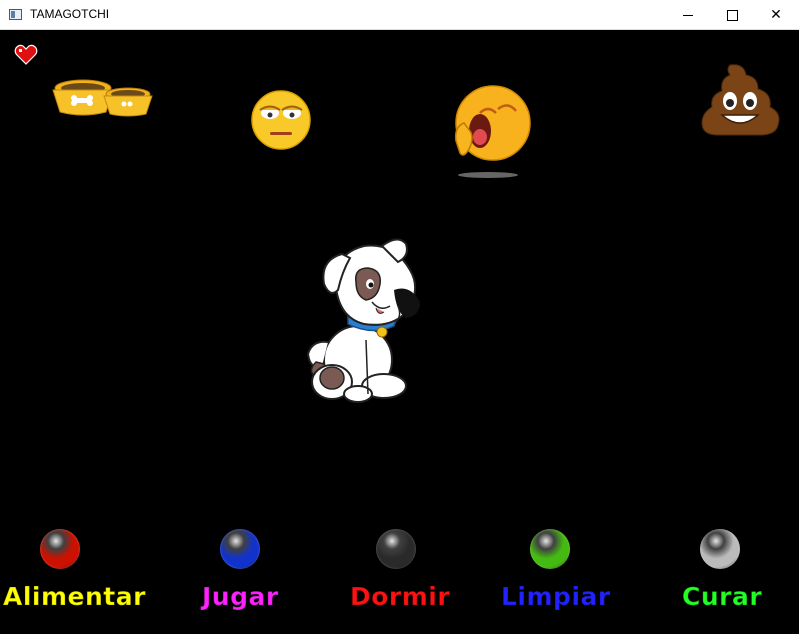  Describe the element at coordinates (721, 597) in the screenshot. I see `action-label-curar: Curar` at that location.